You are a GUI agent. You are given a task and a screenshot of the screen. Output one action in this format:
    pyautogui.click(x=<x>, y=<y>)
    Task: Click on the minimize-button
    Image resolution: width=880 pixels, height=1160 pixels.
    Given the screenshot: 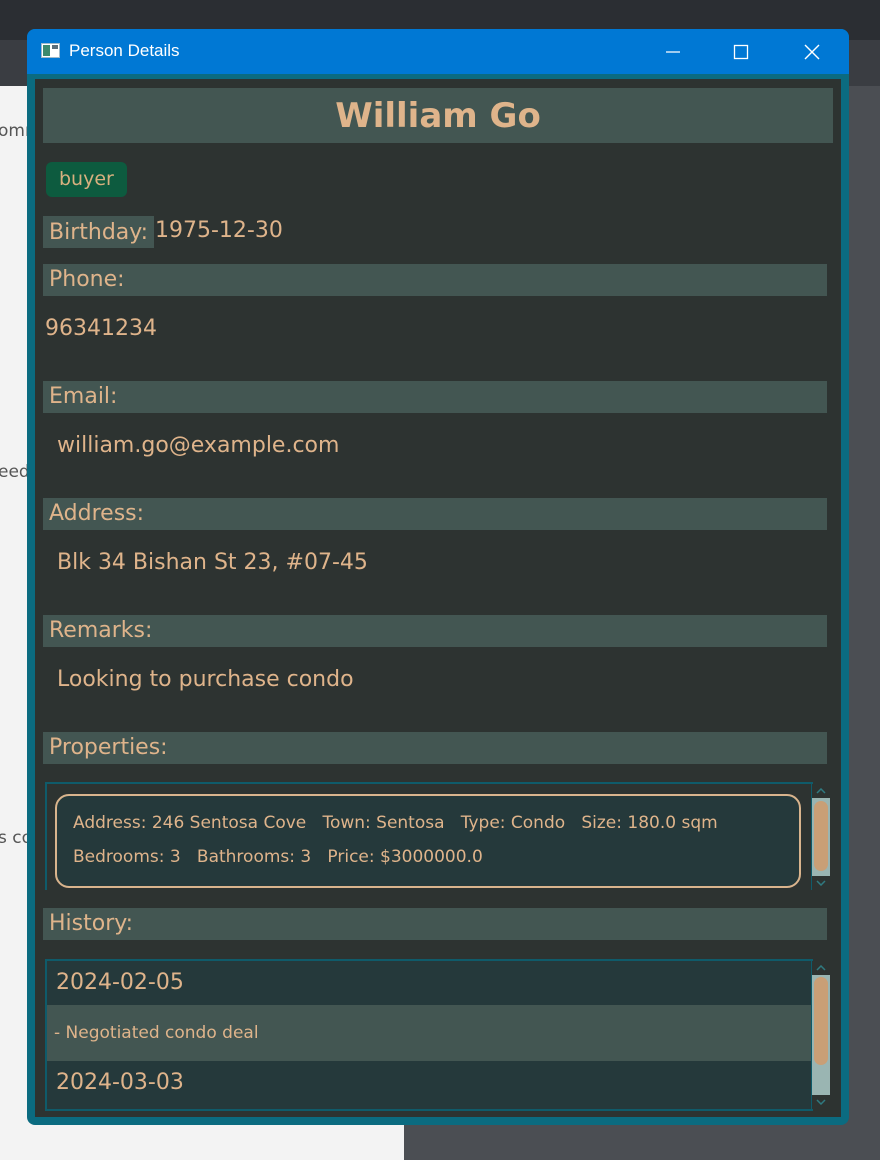 What is the action you would take?
    pyautogui.click(x=673, y=51)
    